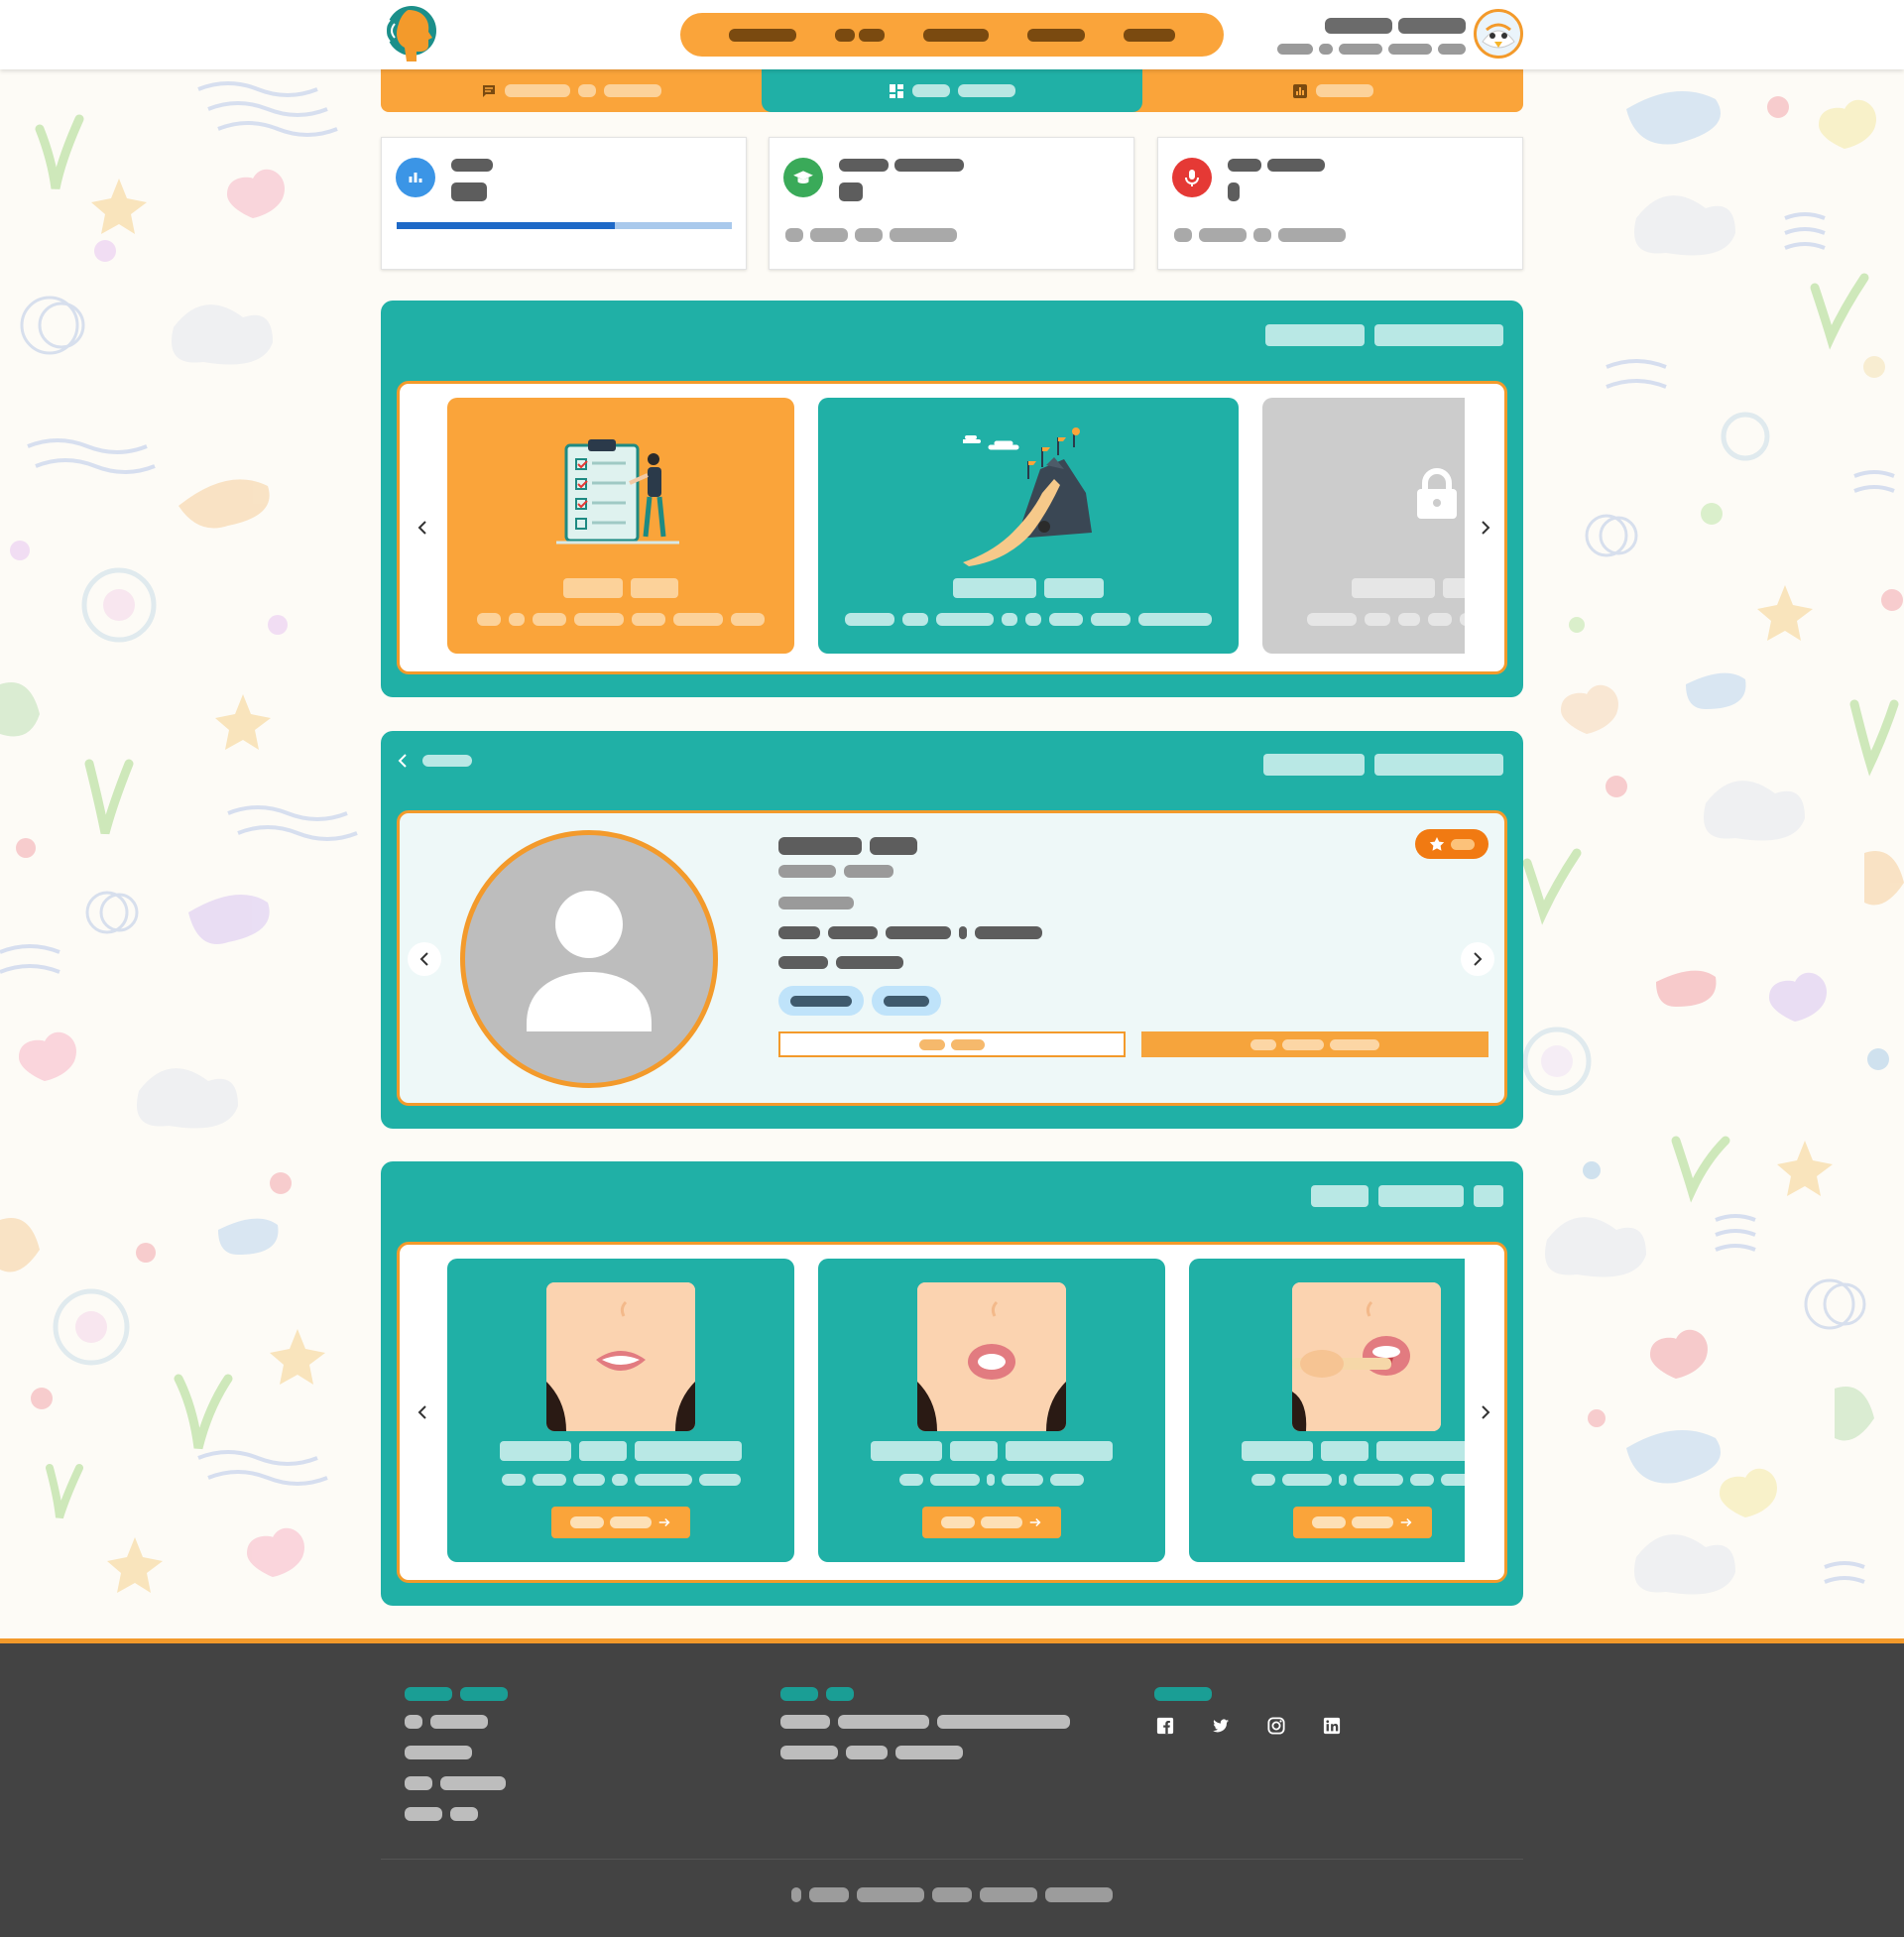 The height and width of the screenshot is (1937, 1904). What do you see at coordinates (840, 963) in the screenshot?
I see `character-trait` at bounding box center [840, 963].